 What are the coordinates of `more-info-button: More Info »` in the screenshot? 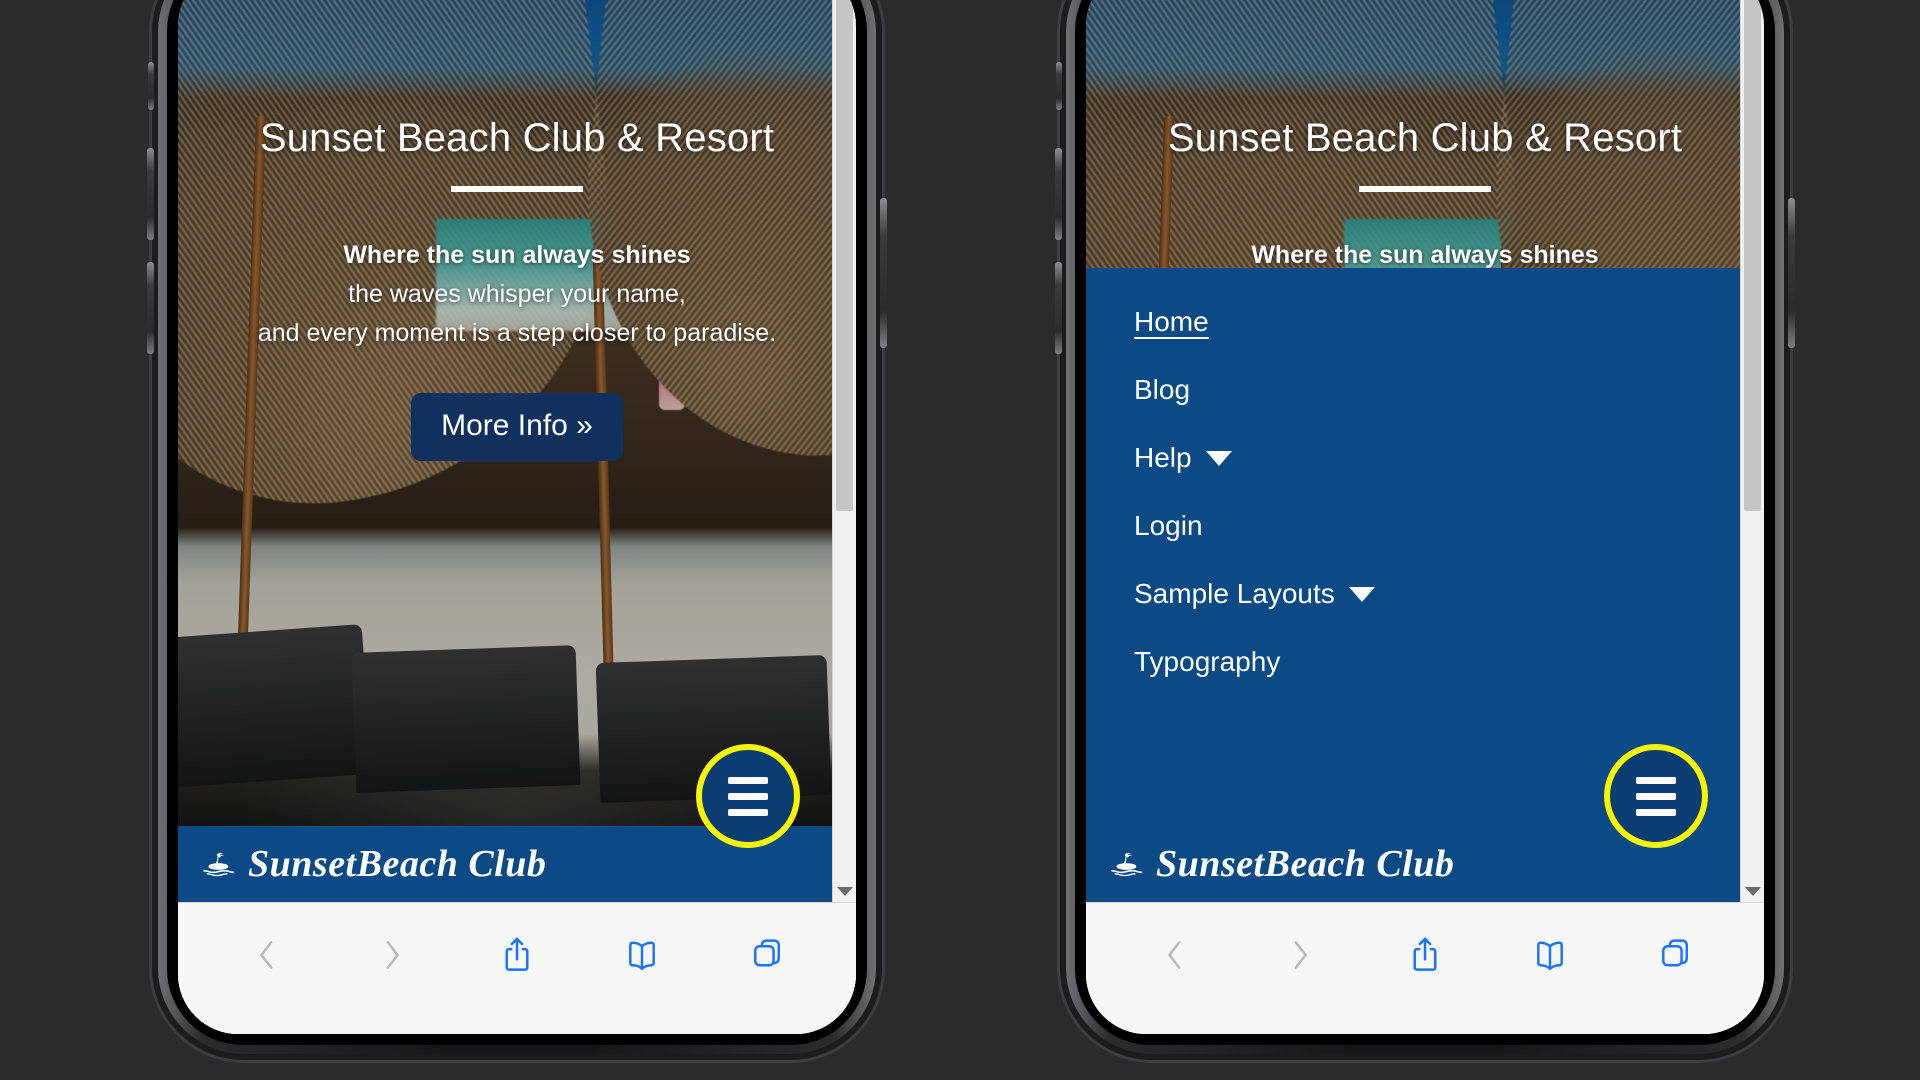 It's located at (517, 427).